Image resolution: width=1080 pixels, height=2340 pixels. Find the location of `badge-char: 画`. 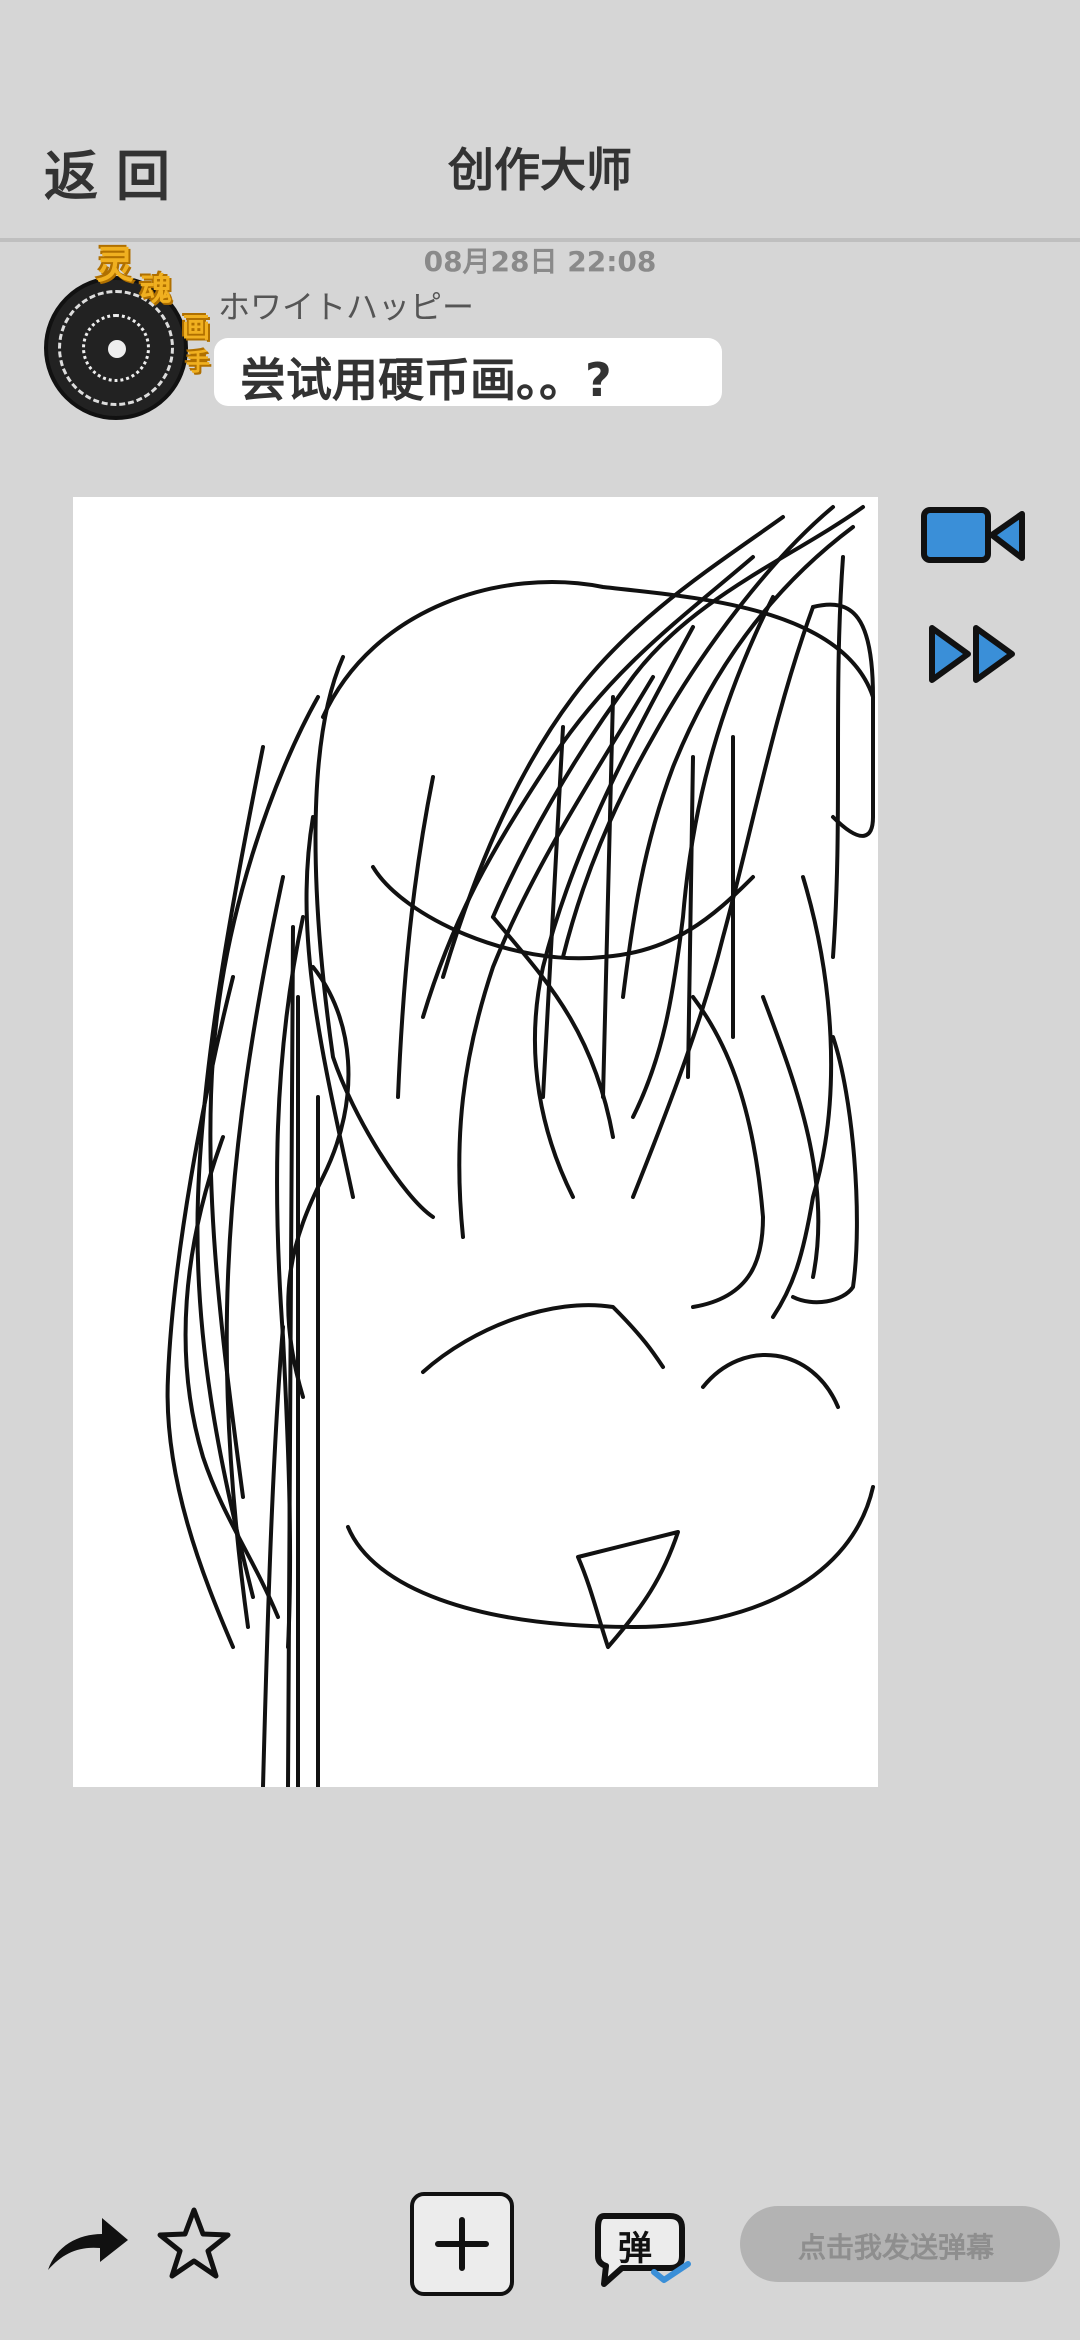

badge-char: 画 is located at coordinates (196, 327).